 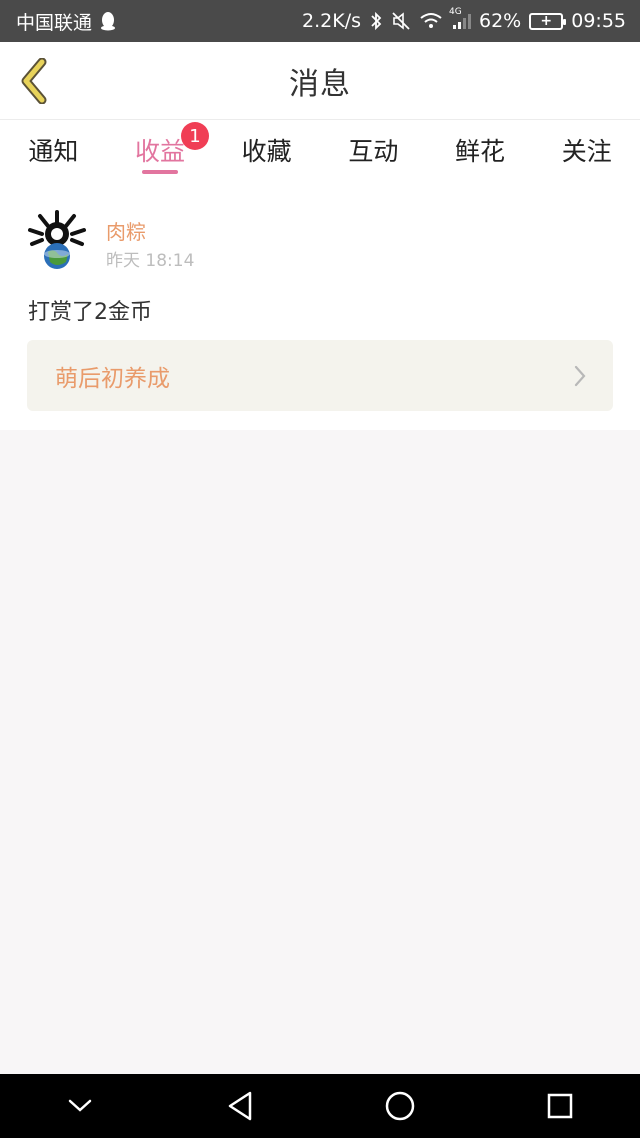 I want to click on nav-home-button, so click(x=400, y=1106).